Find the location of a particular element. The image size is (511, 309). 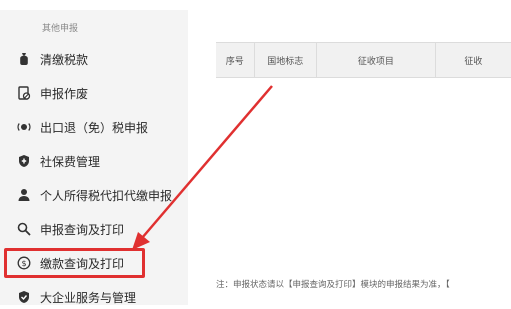

sidebar-item-declaration-query: 申报查询及打印 is located at coordinates (94, 229).